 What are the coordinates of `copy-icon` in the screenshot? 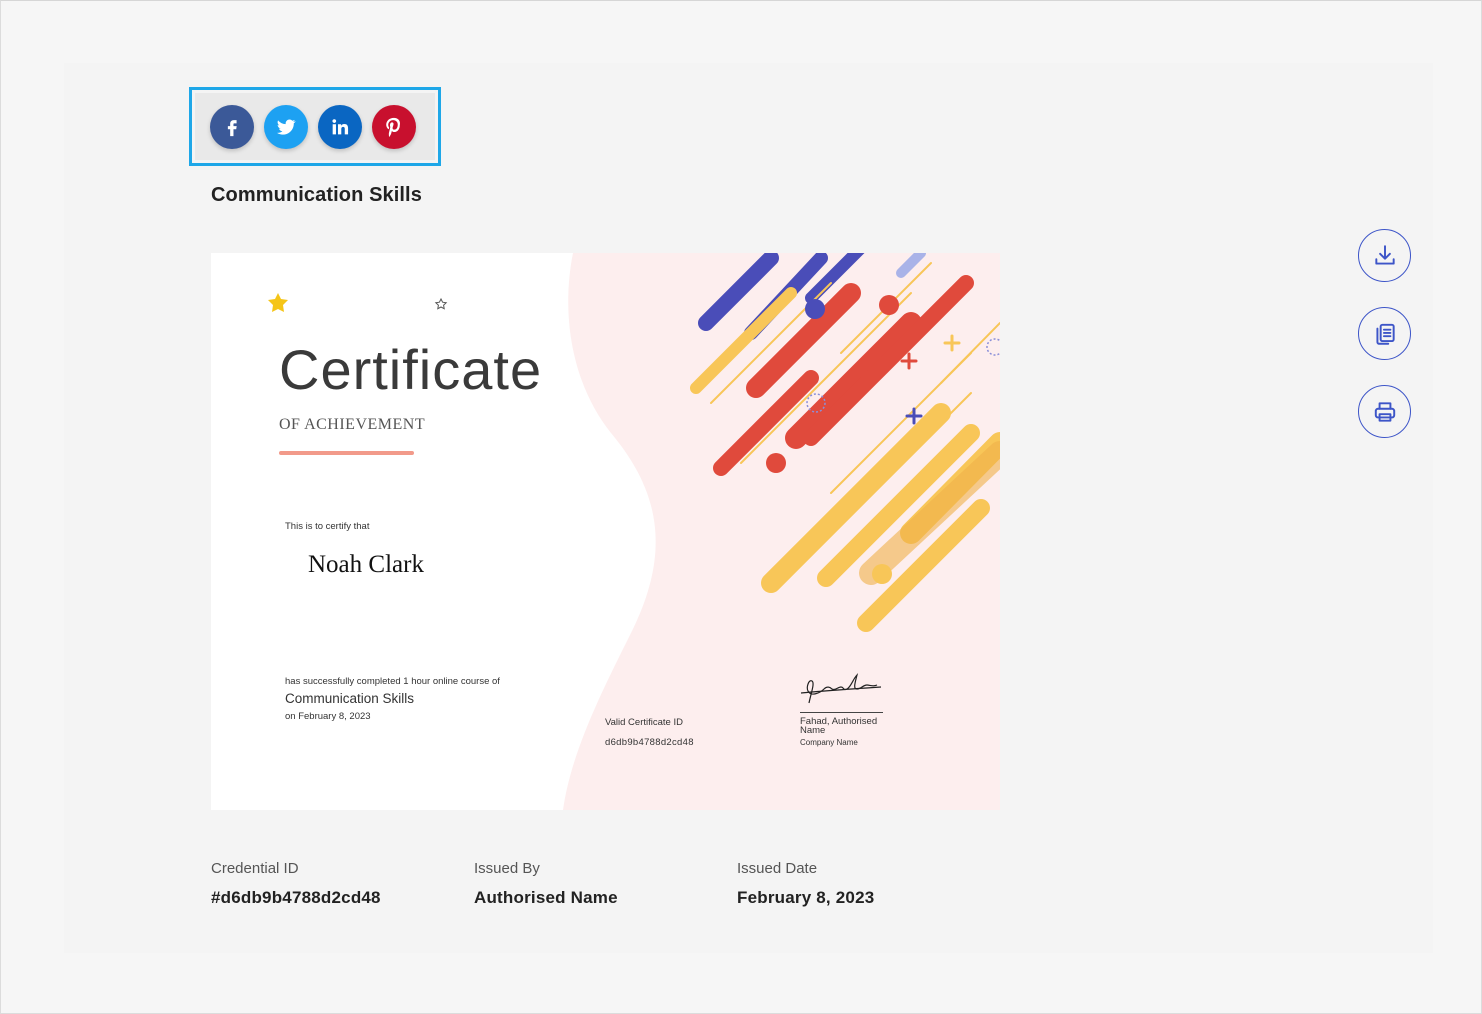 It's located at (1385, 334).